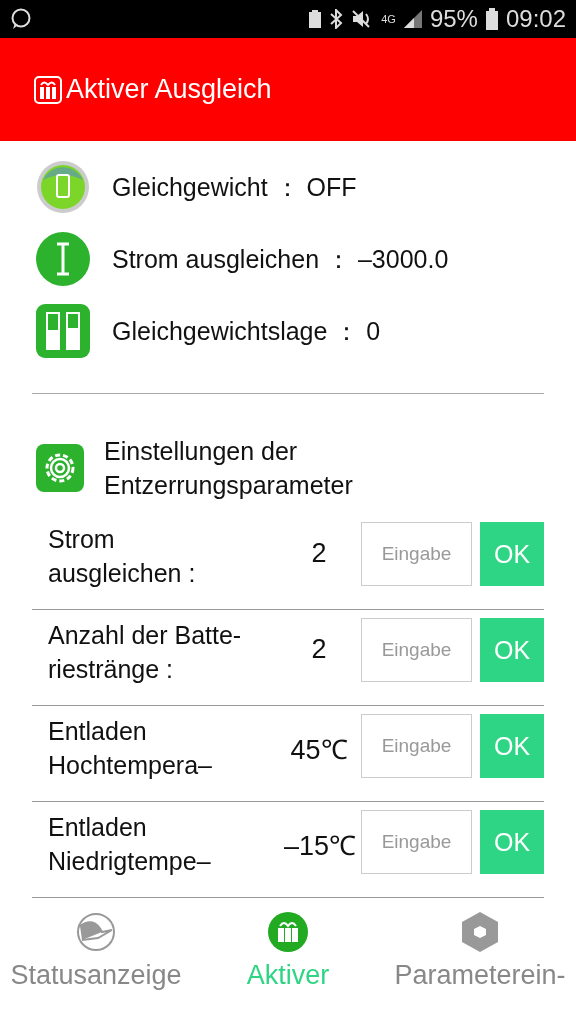 This screenshot has height=1024, width=576. I want to click on current-icon, so click(63, 259).